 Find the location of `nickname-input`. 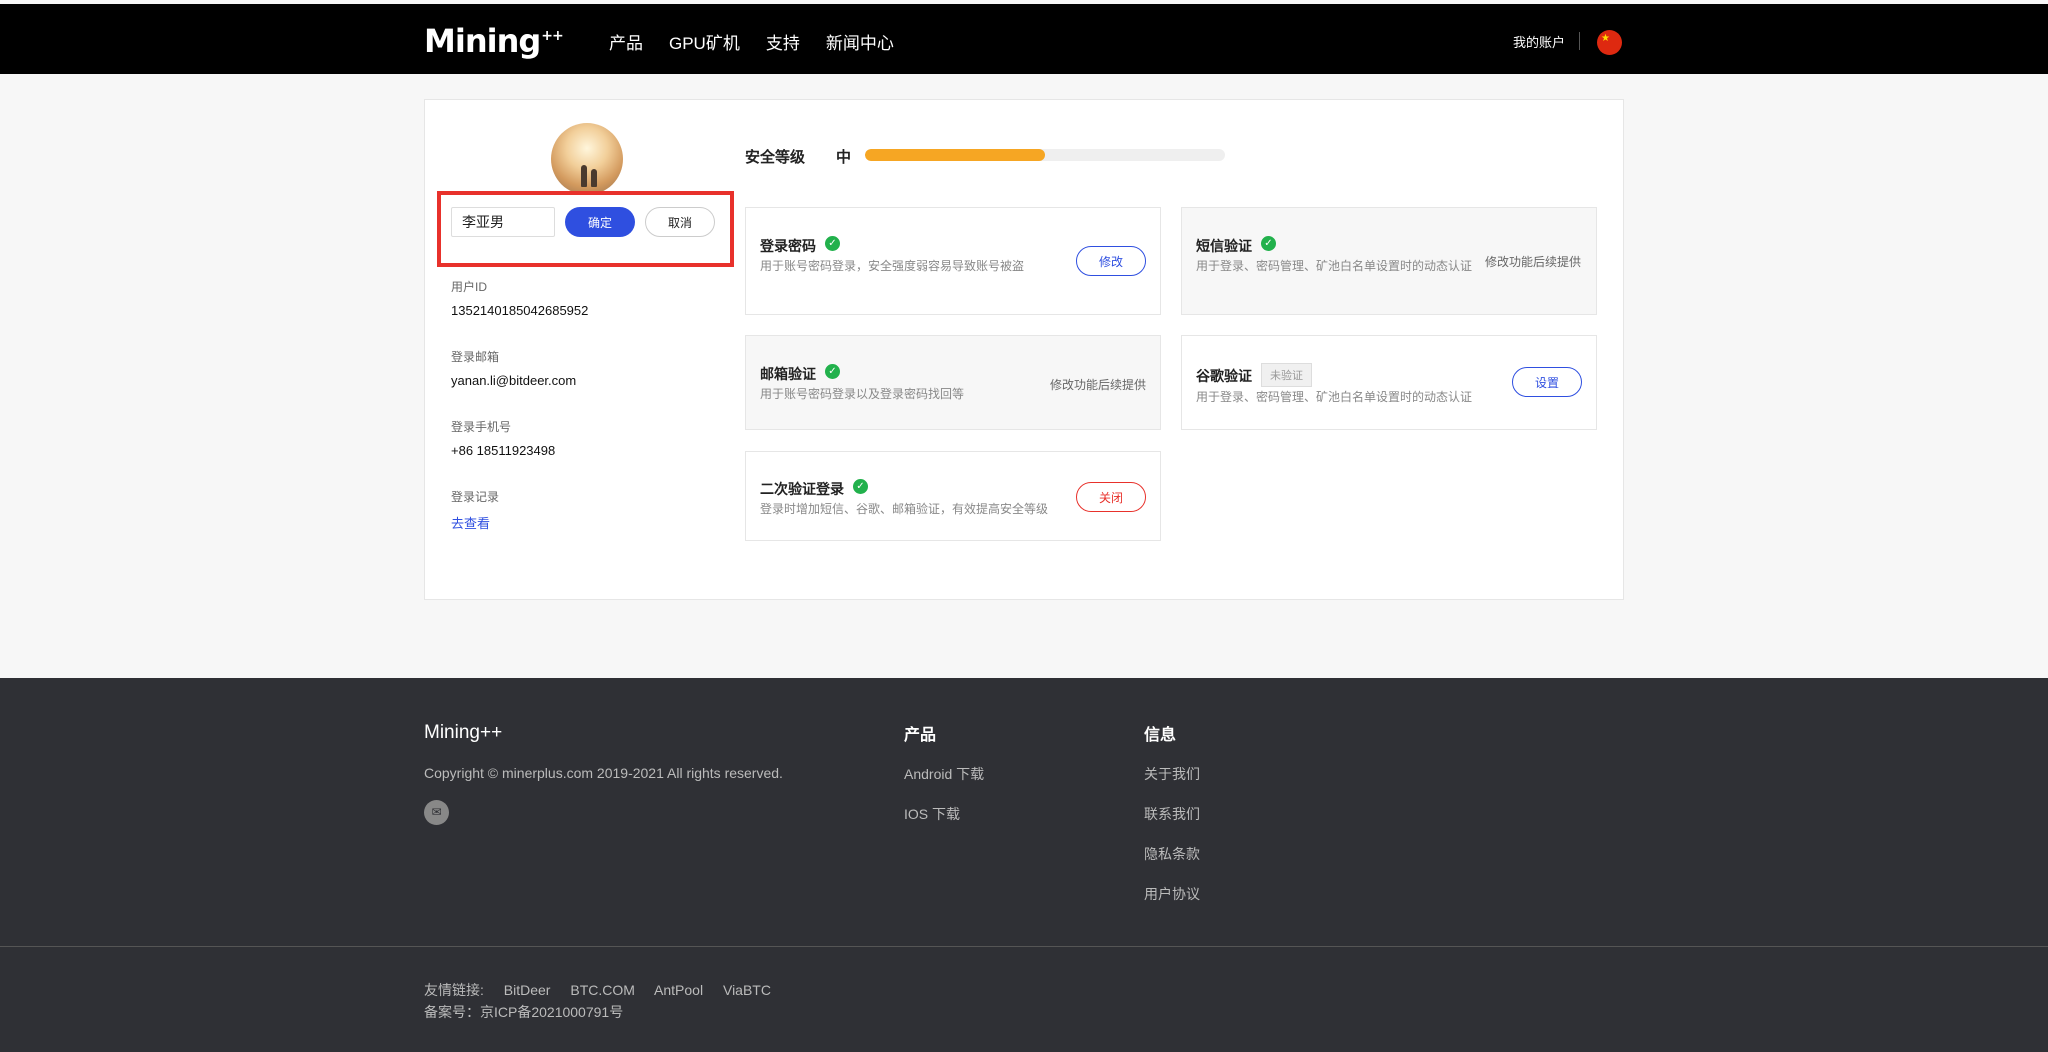

nickname-input is located at coordinates (503, 222).